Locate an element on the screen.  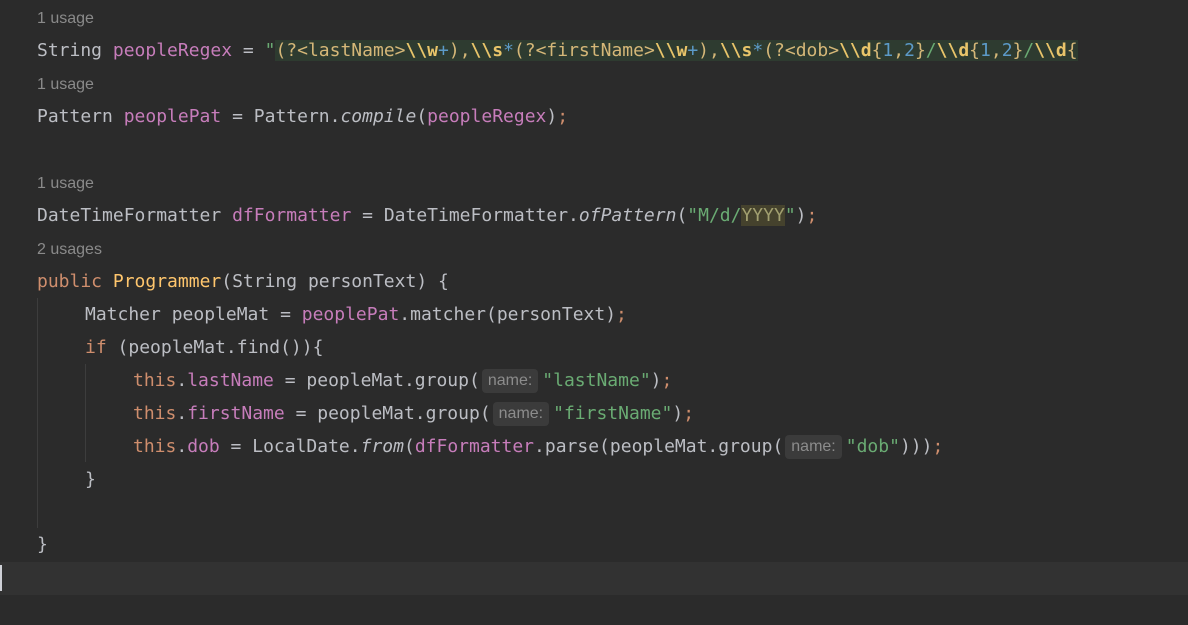
code-text: .parse(peopleMat.group( is located at coordinates (659, 446).